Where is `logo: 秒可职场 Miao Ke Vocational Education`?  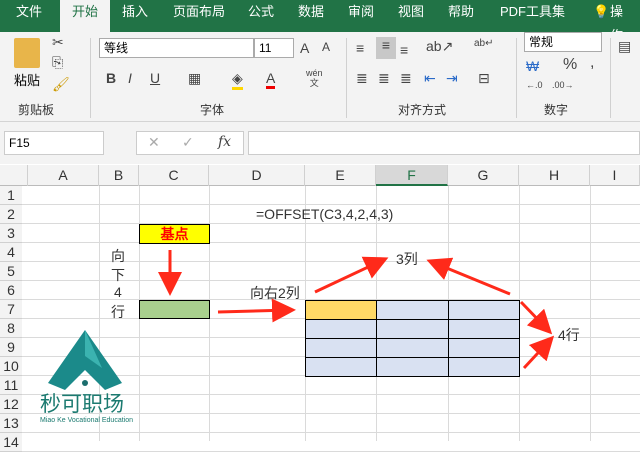 logo: 秒可职场 Miao Ke Vocational Education is located at coordinates (87, 378).